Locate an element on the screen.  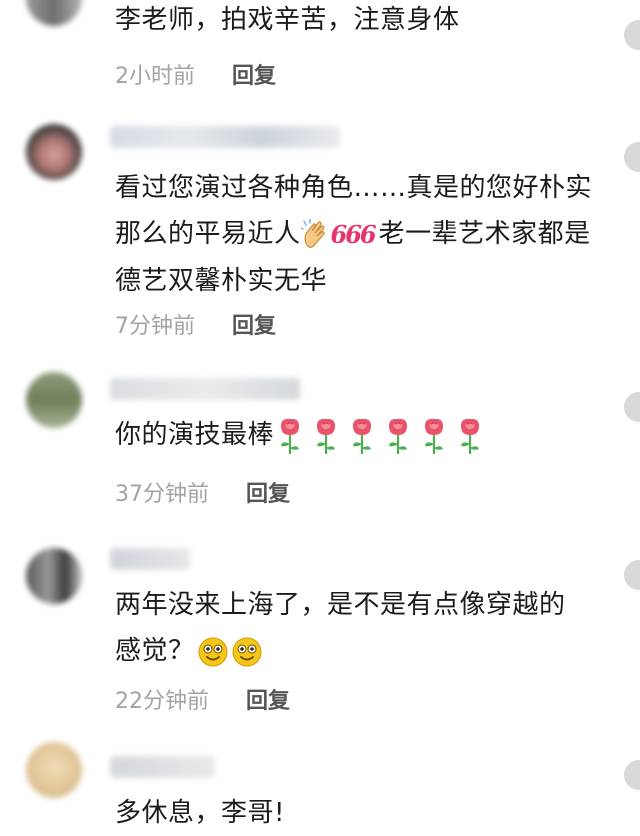
comment-meta: 22分钟前 回复 is located at coordinates (202, 699).